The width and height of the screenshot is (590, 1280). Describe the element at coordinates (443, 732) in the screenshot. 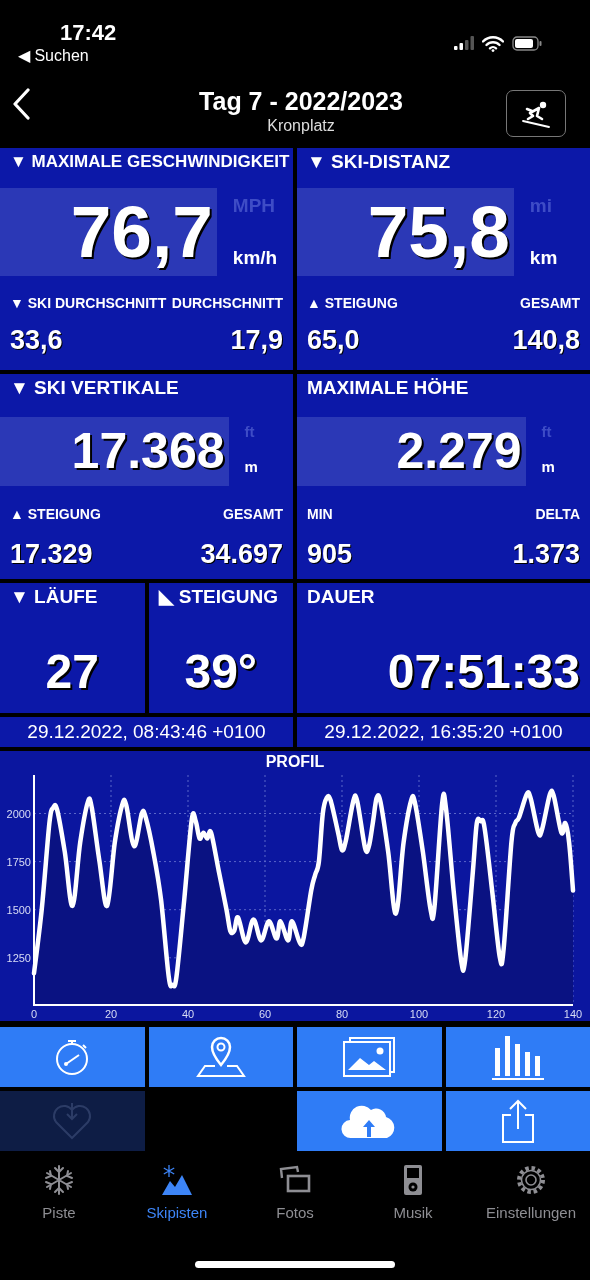

I see `date-time: 29.12.2022, 16:35:20 +0100` at that location.